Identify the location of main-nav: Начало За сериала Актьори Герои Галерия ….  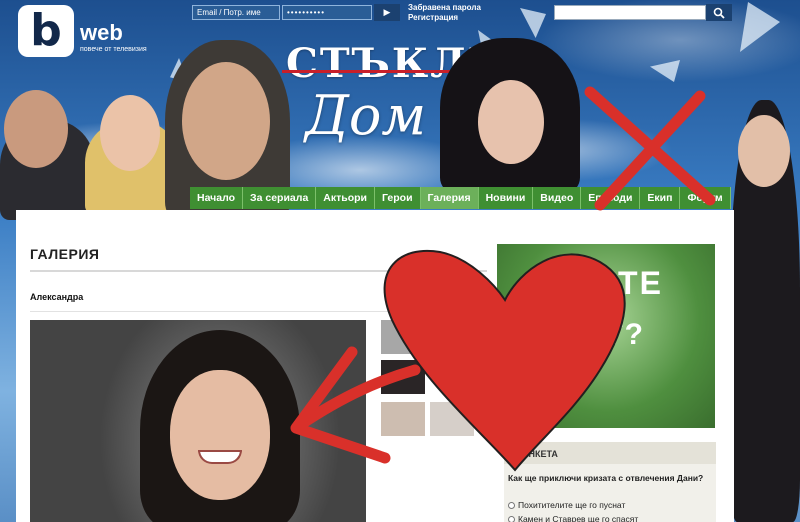
(460, 198).